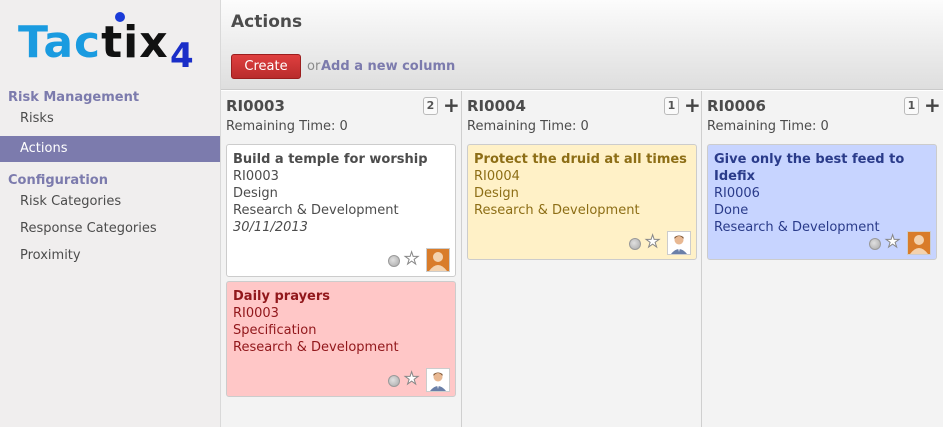 Image resolution: width=943 pixels, height=427 pixels. I want to click on card-date: 30/11/2013, so click(270, 227).